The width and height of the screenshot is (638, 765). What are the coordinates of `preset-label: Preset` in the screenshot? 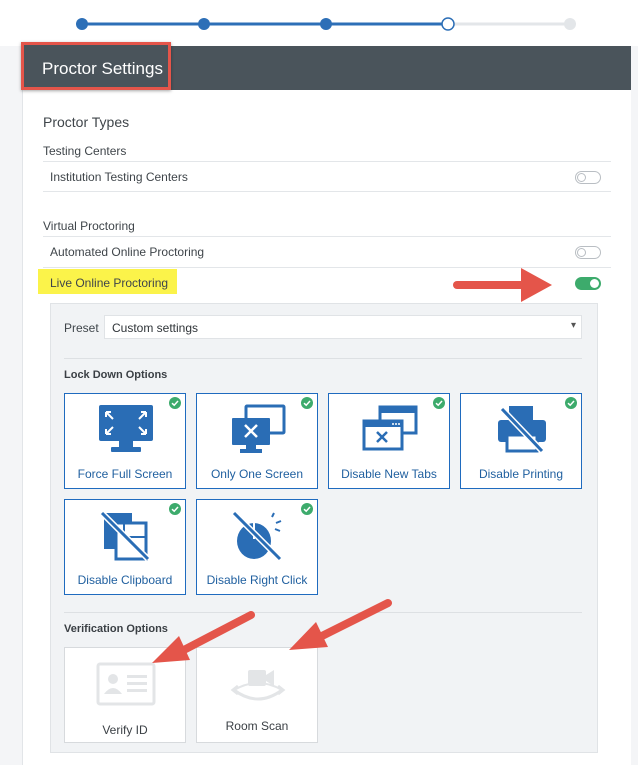 It's located at (81, 328).